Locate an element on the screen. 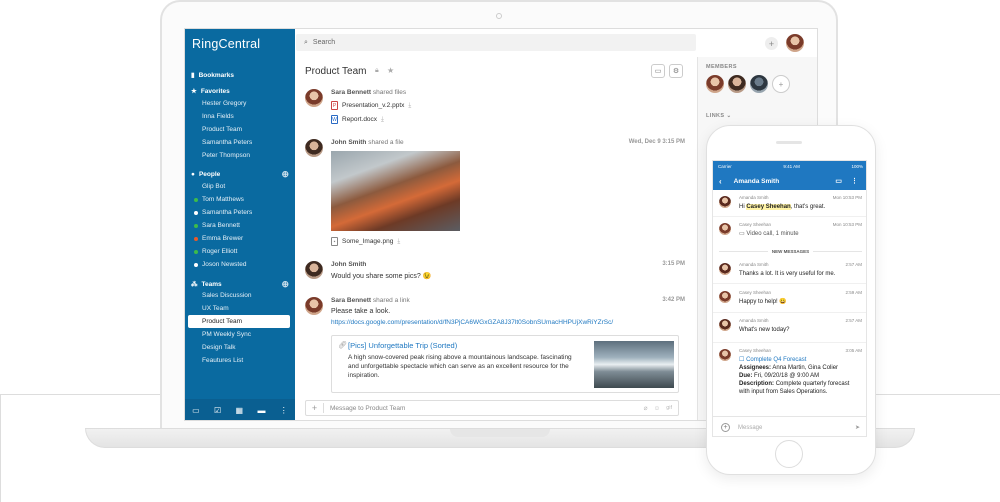 This screenshot has height=502, width=1000. sidebar-item-person: Joson Newsted is located at coordinates (220, 264).